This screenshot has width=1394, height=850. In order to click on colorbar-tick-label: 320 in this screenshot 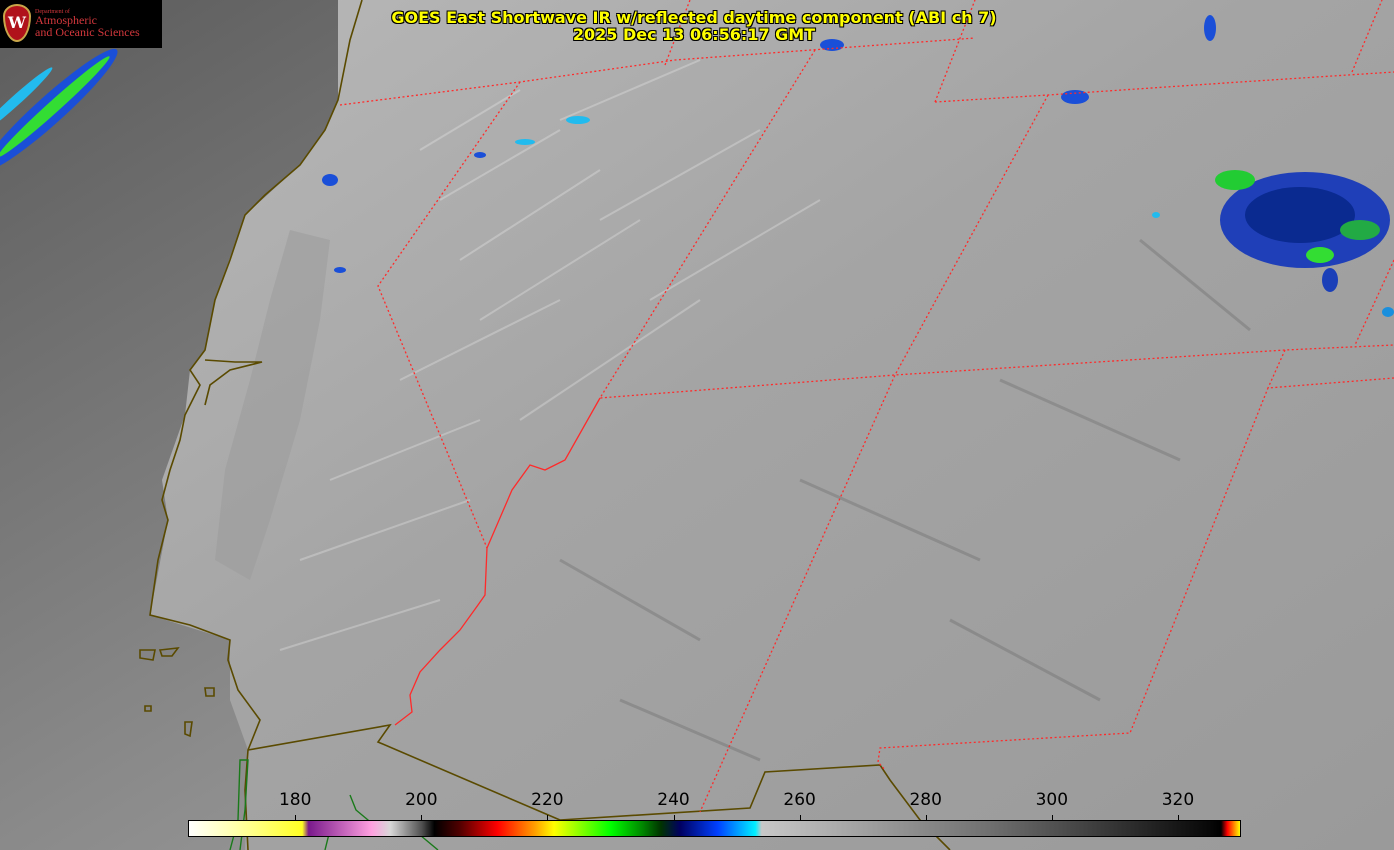, I will do `click(1178, 800)`.